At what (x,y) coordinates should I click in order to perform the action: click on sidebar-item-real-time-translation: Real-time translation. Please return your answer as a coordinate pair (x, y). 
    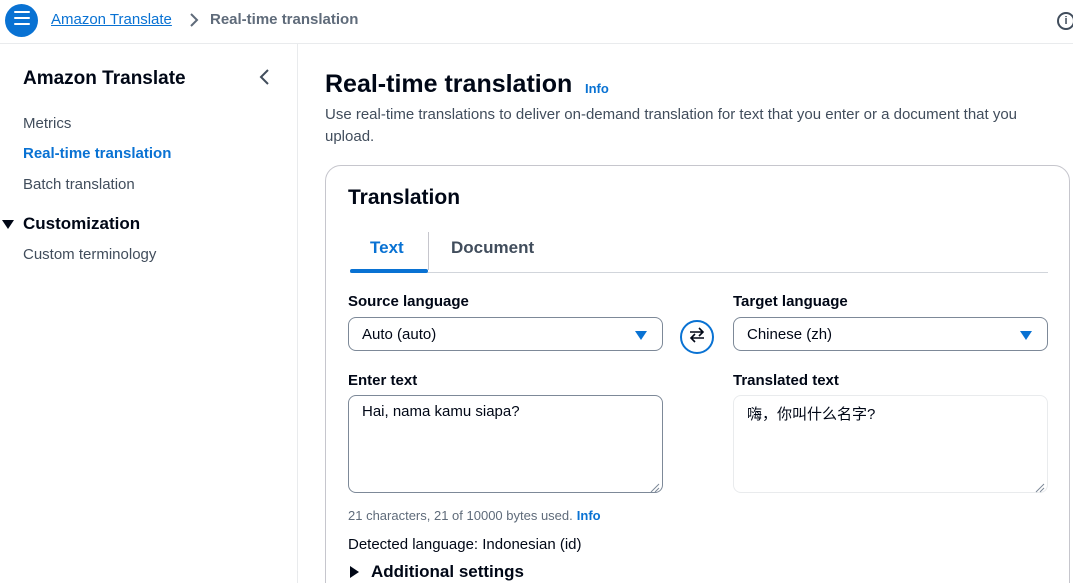
    Looking at the image, I should click on (97, 153).